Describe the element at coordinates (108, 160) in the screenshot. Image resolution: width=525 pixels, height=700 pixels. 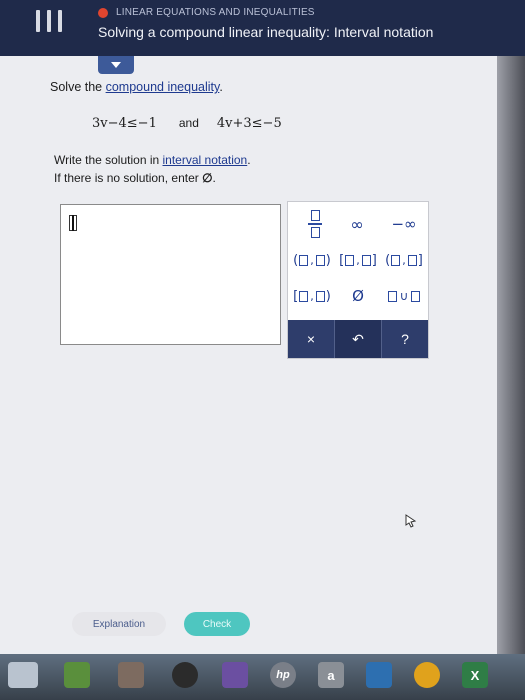
I see `write-prefix: Write the solution in` at that location.